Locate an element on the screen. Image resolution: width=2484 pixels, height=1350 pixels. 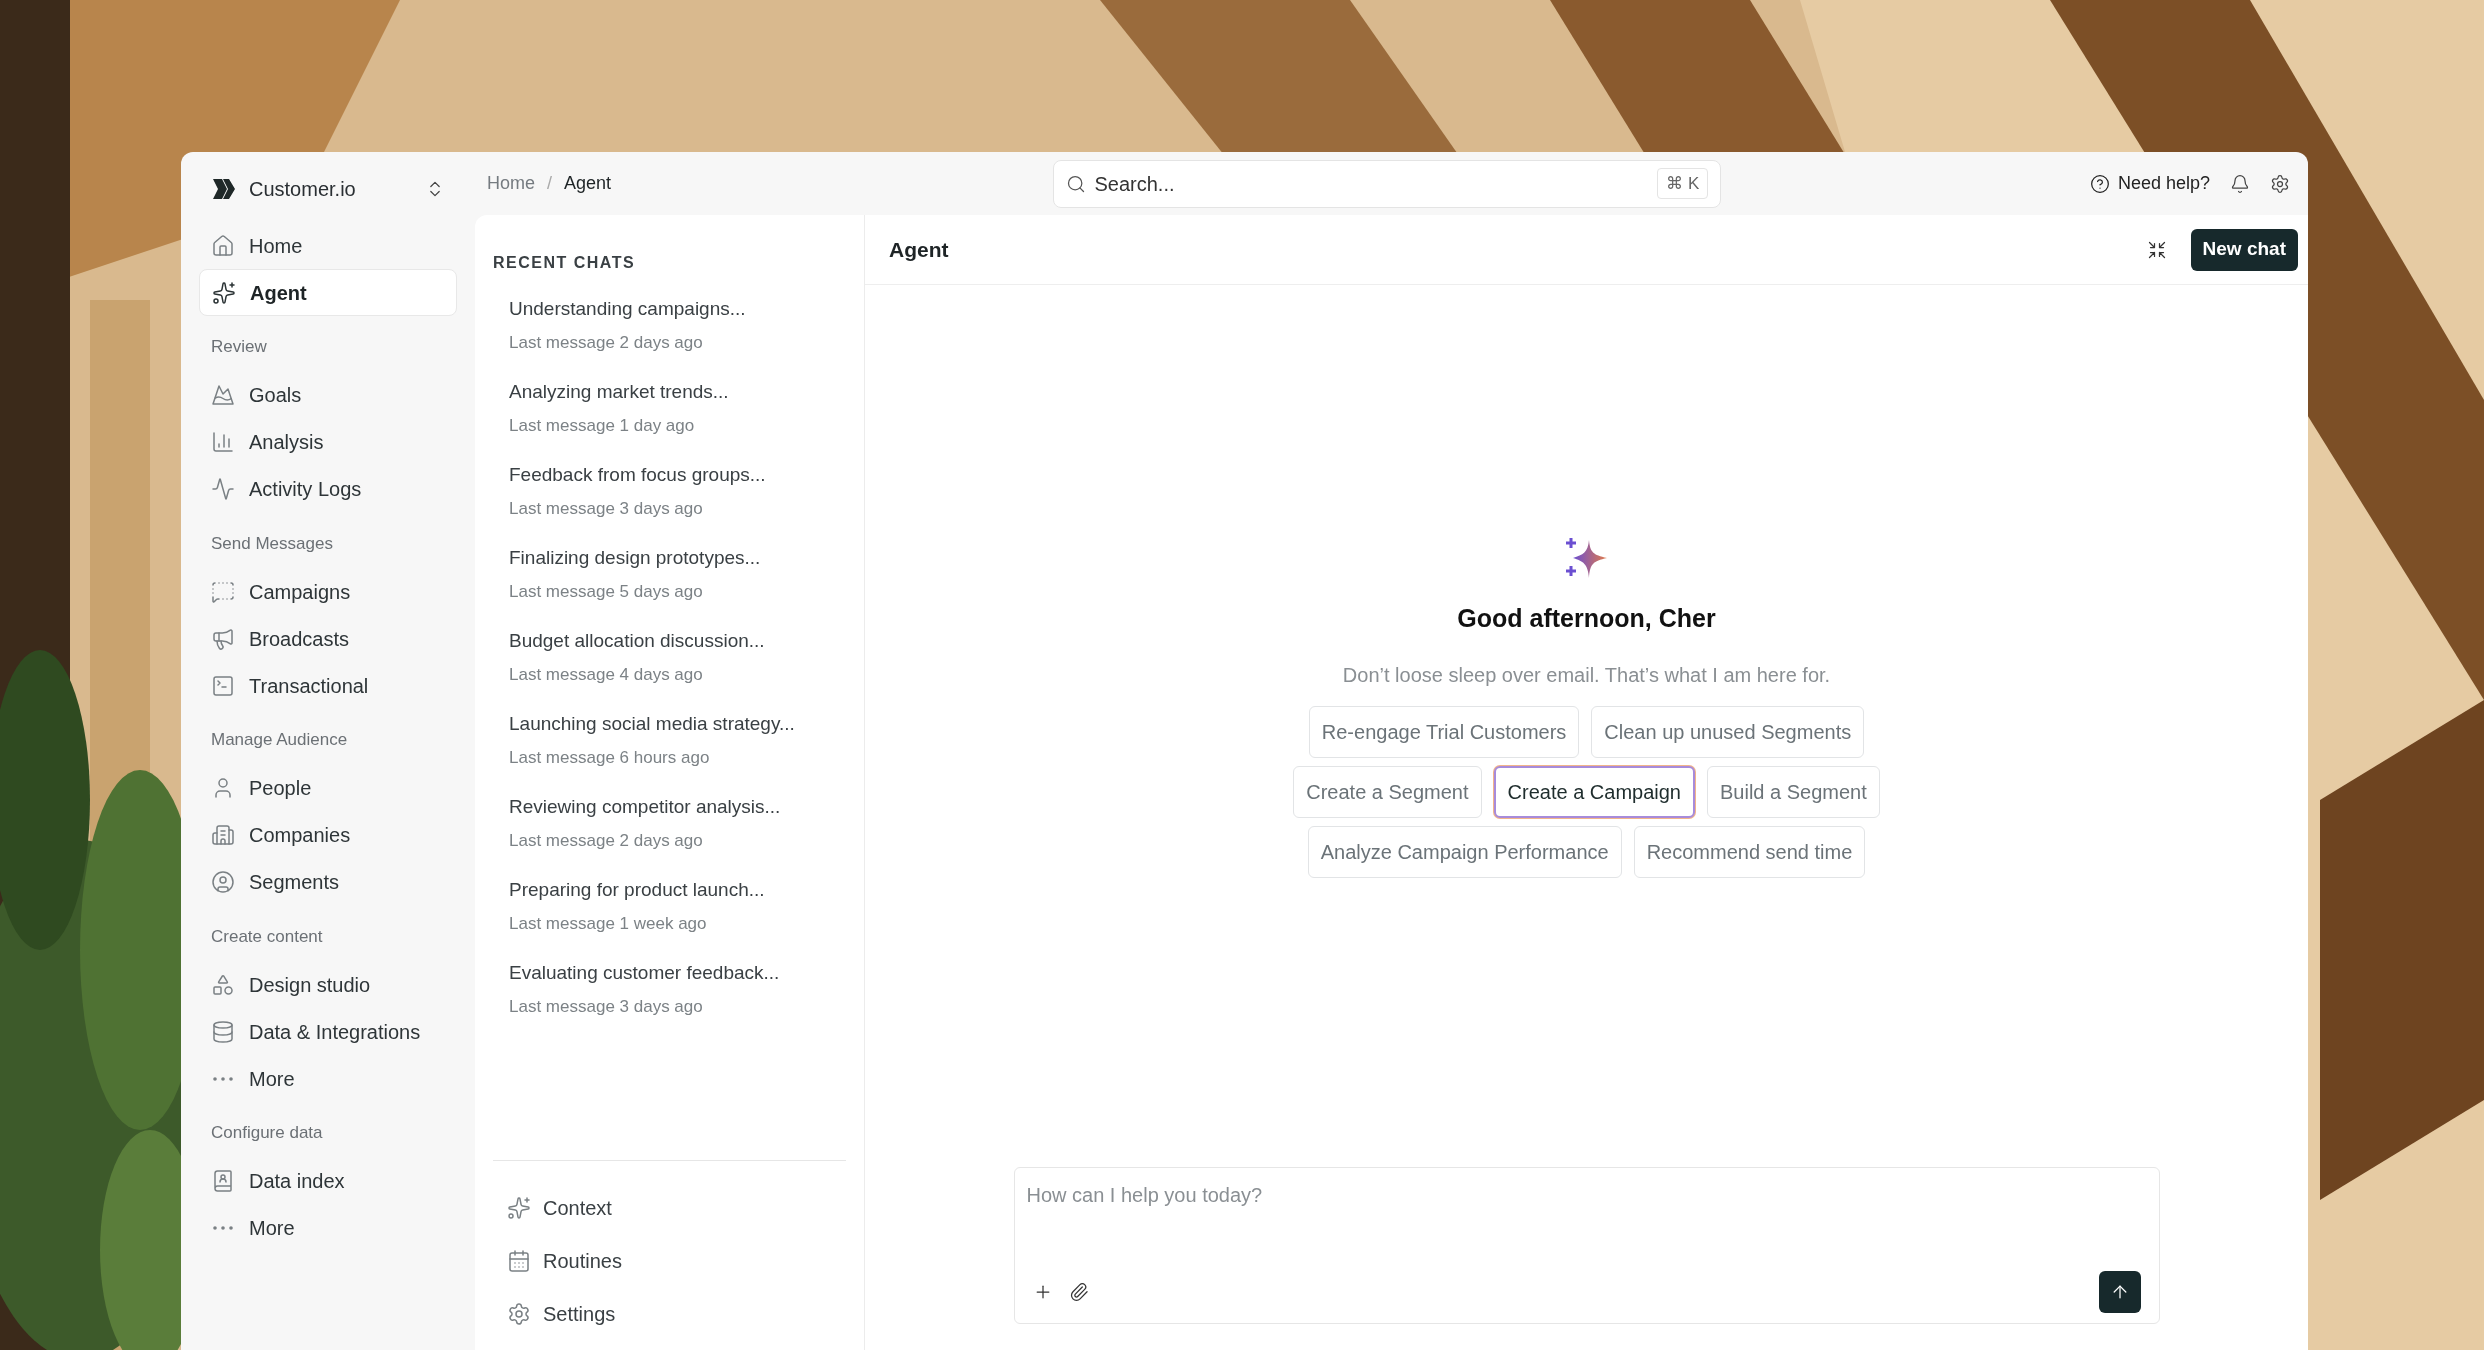
chat-timestamp: Last message 4 days ago is located at coordinates (606, 674).